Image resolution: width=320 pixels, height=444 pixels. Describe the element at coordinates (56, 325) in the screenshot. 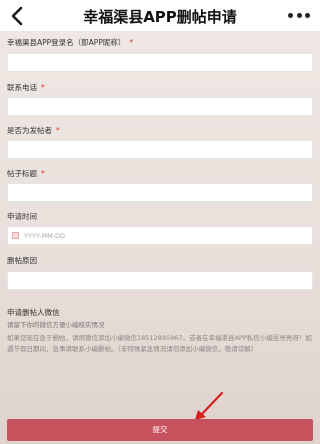

I see `wechat-hint: 请留下你的微信方便小编核实情况` at that location.